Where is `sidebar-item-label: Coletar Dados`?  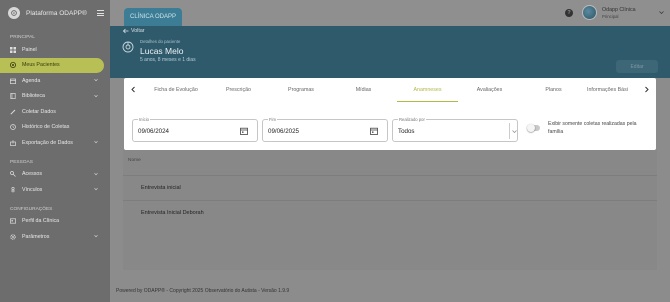
sidebar-item-label: Coletar Dados is located at coordinates (39, 111).